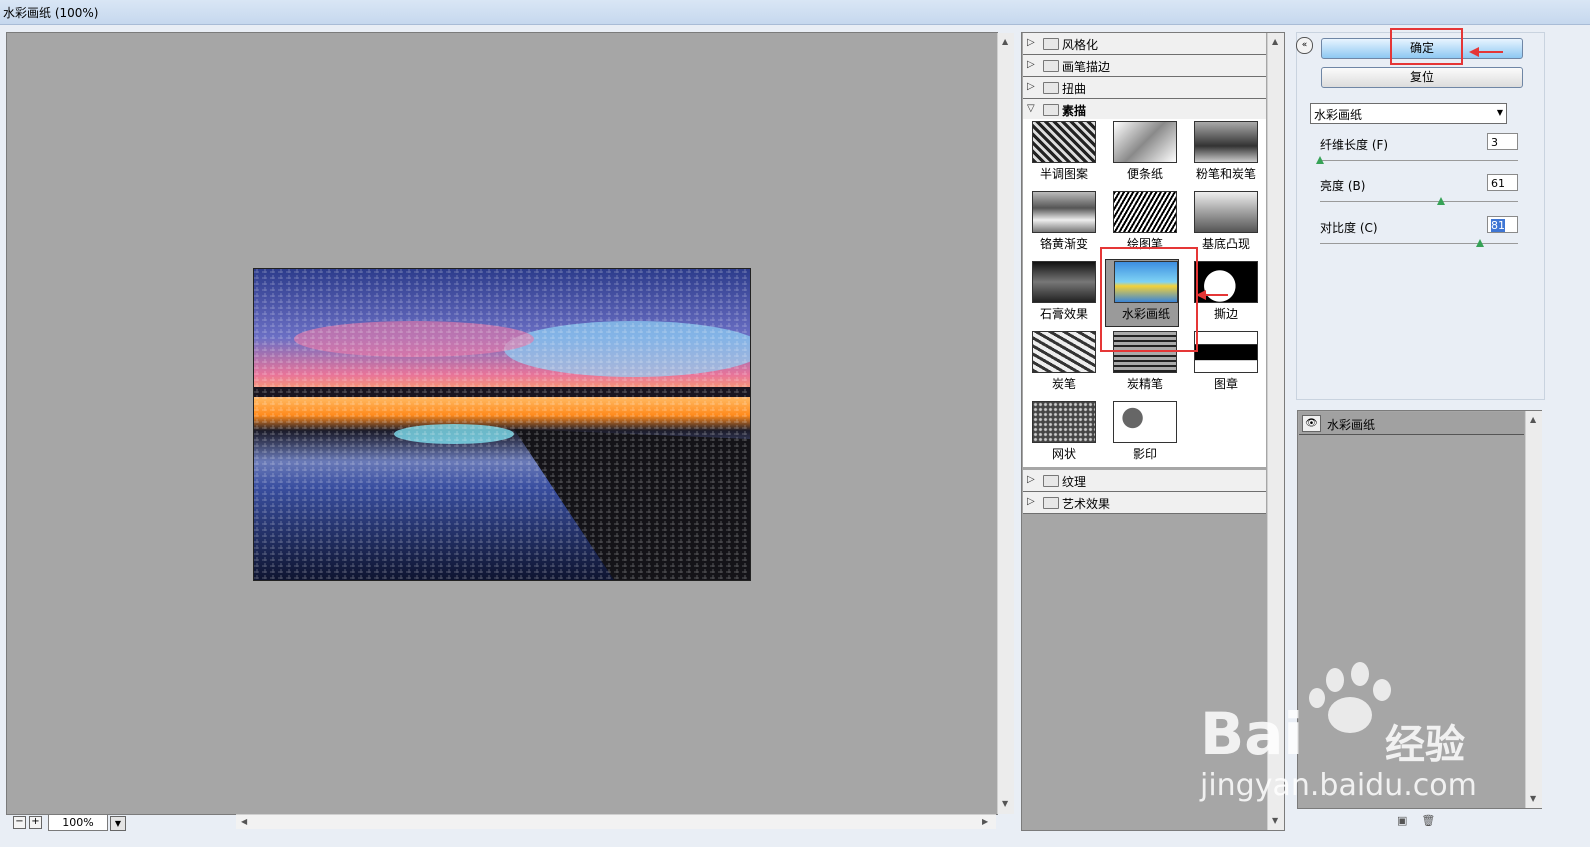 The width and height of the screenshot is (1590, 847). What do you see at coordinates (1225, 384) in the screenshot?
I see `thumb-label: 图章` at bounding box center [1225, 384].